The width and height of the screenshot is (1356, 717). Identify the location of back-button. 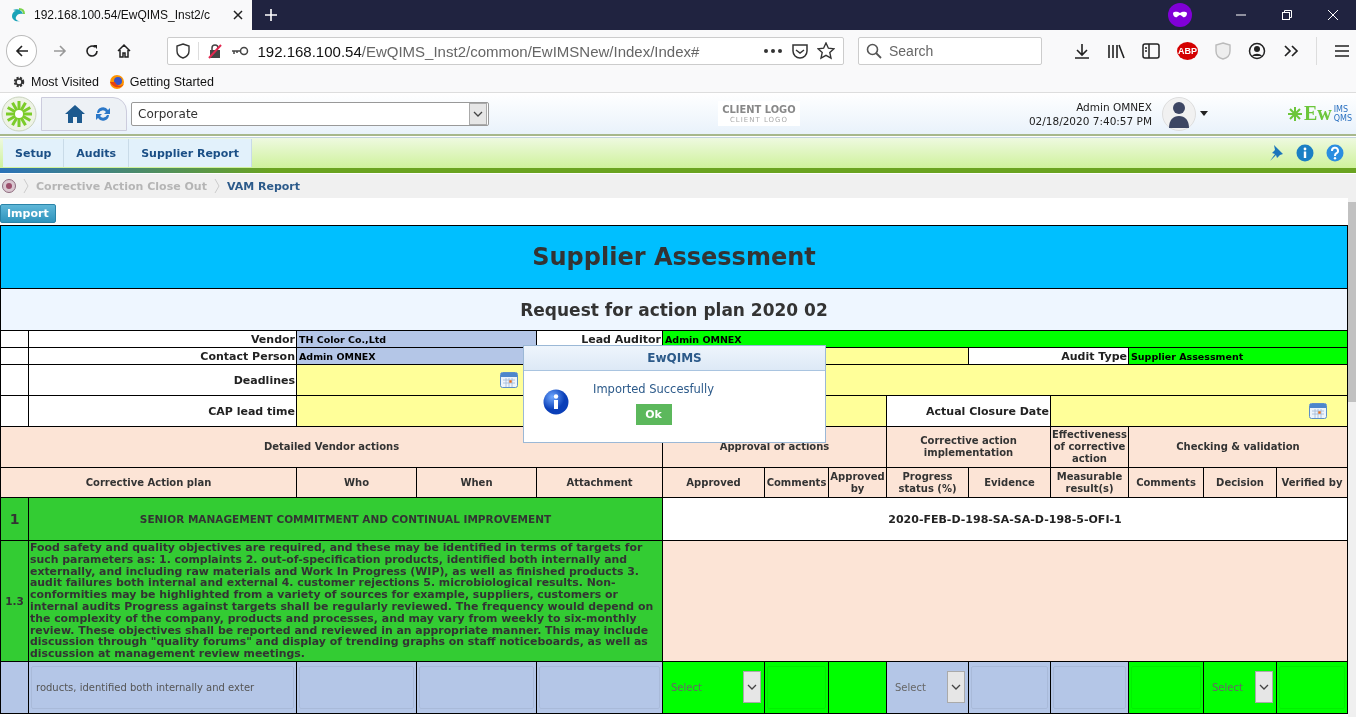
(22, 51).